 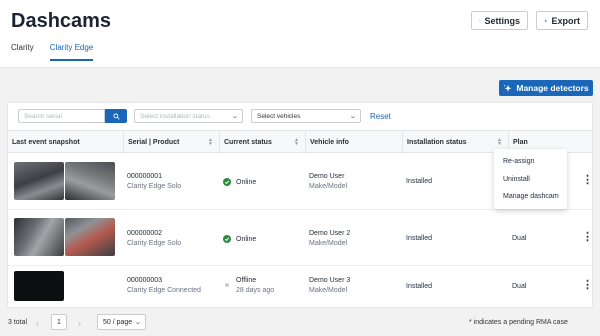 What do you see at coordinates (545, 20) in the screenshot?
I see `download-icon` at bounding box center [545, 20].